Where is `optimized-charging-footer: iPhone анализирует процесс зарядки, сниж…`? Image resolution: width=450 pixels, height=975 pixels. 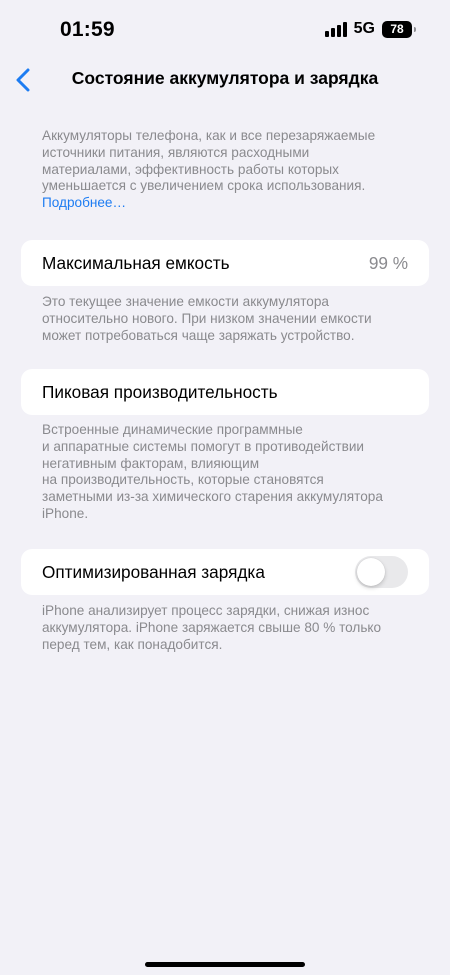
optimized-charging-footer: iPhone анализирует процесс зарядки, сниж… is located at coordinates (228, 628).